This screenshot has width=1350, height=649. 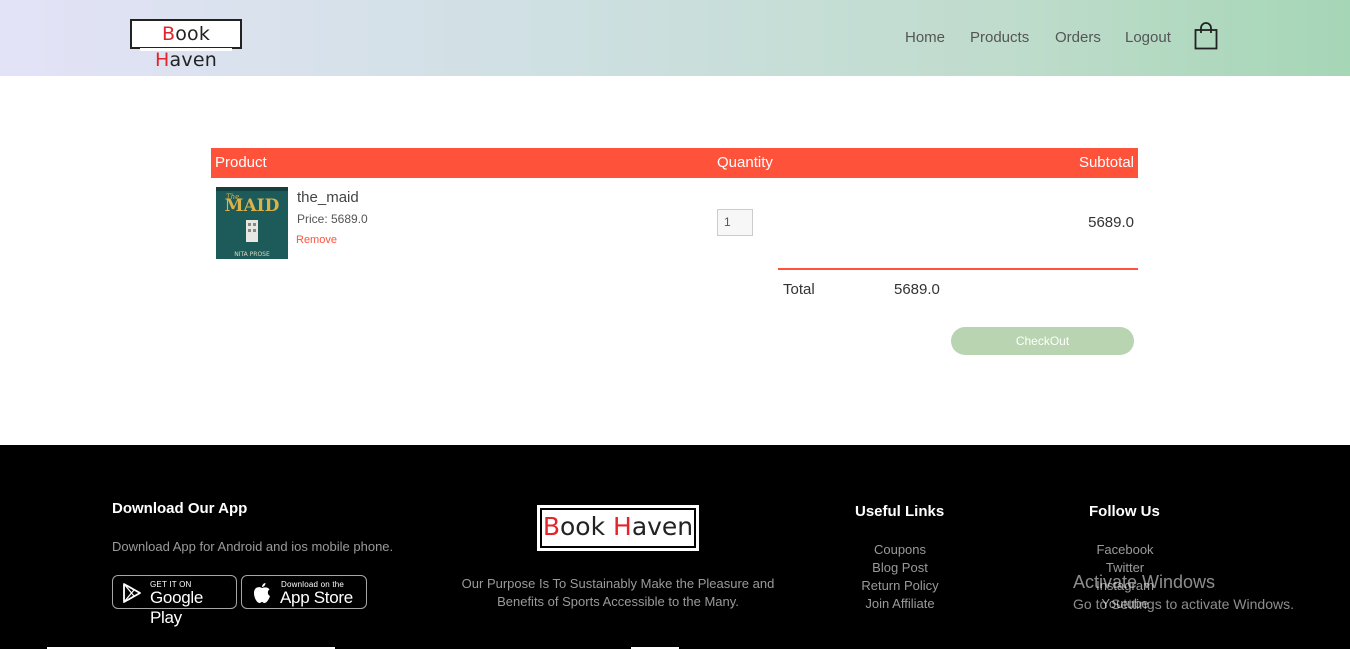 I want to click on link-coupons: Coupons, so click(x=900, y=549).